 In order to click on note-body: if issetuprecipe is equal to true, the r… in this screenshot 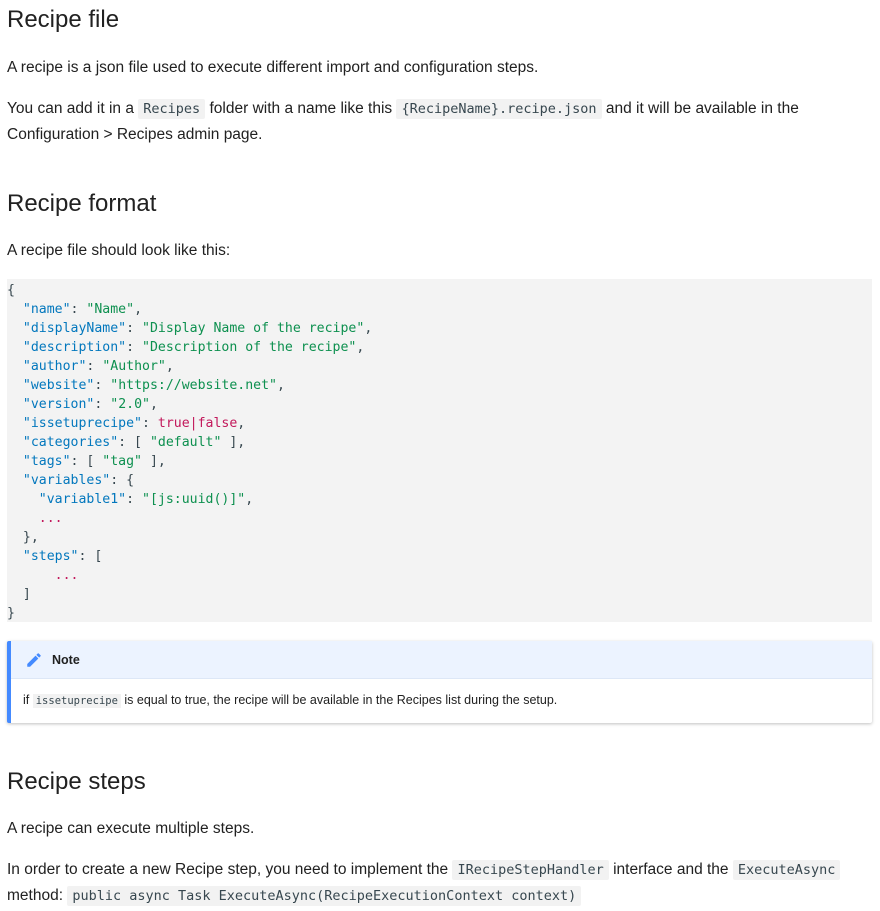, I will do `click(290, 700)`.